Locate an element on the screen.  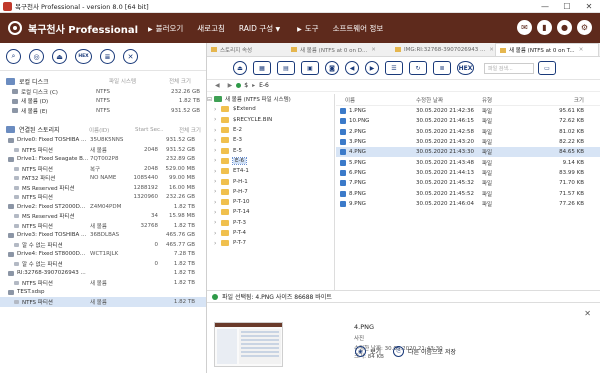
header-type: 유형 is located at coordinates (497, 100).